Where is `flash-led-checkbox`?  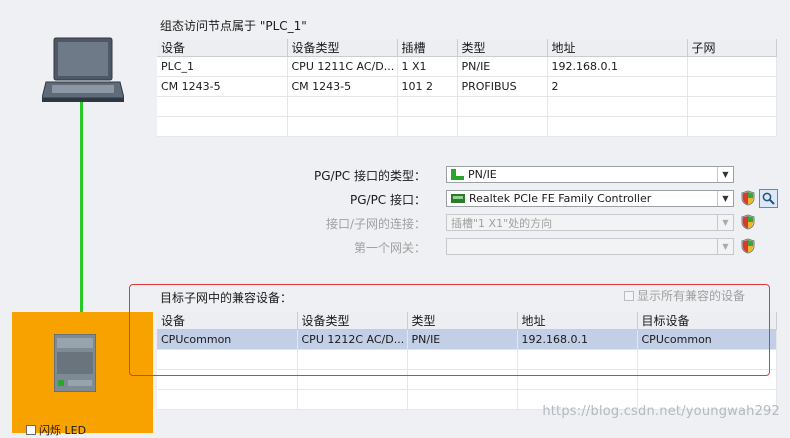 flash-led-checkbox is located at coordinates (31, 430).